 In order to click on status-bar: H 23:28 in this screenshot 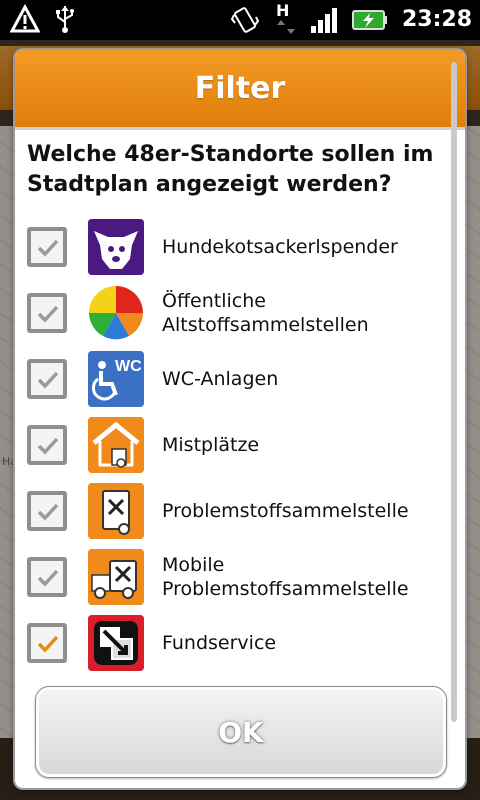, I will do `click(240, 20)`.